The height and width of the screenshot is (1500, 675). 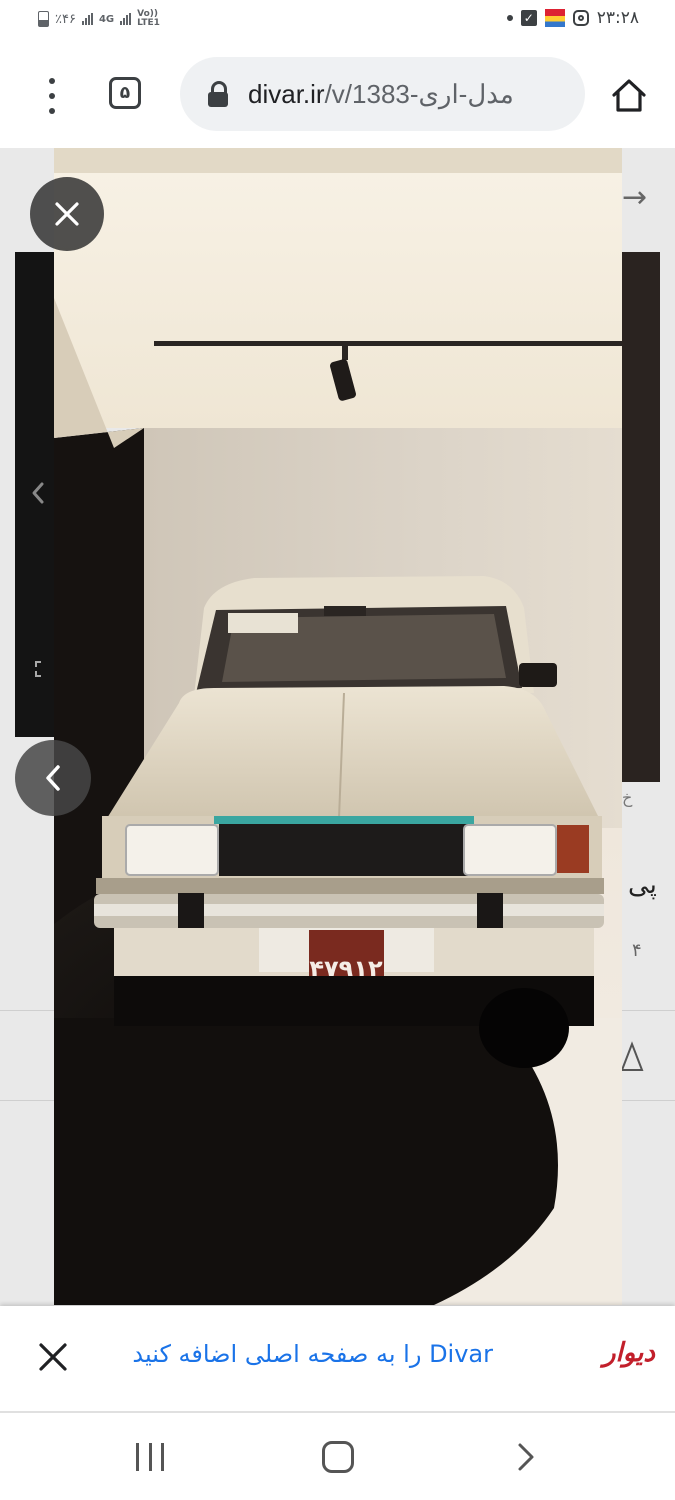 I want to click on add-to-home-link: Divar را به صفحه اصلی اضافه کنید, so click(x=312, y=1354).